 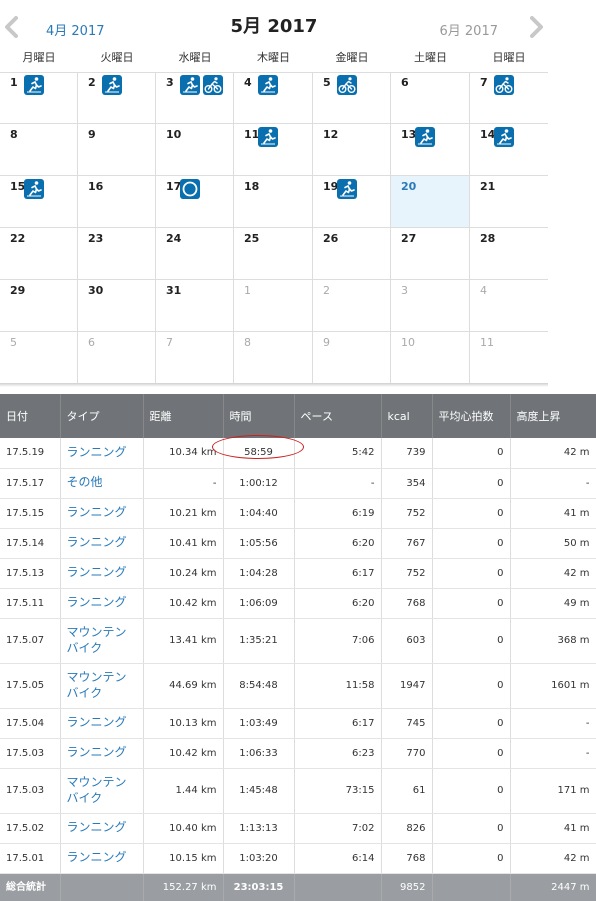 What do you see at coordinates (30, 416) in the screenshot?
I see `column-header-date: 日付` at bounding box center [30, 416].